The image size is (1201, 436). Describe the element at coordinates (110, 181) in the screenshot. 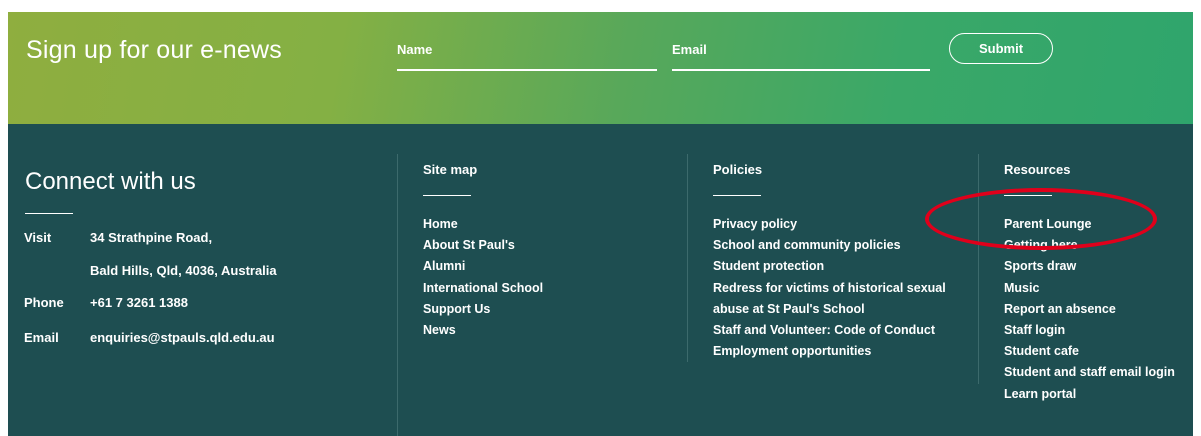

I see `connect-title: Connect with us` at that location.